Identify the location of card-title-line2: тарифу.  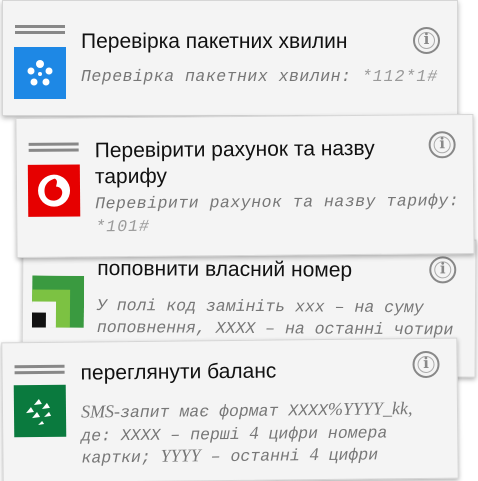
(131, 176).